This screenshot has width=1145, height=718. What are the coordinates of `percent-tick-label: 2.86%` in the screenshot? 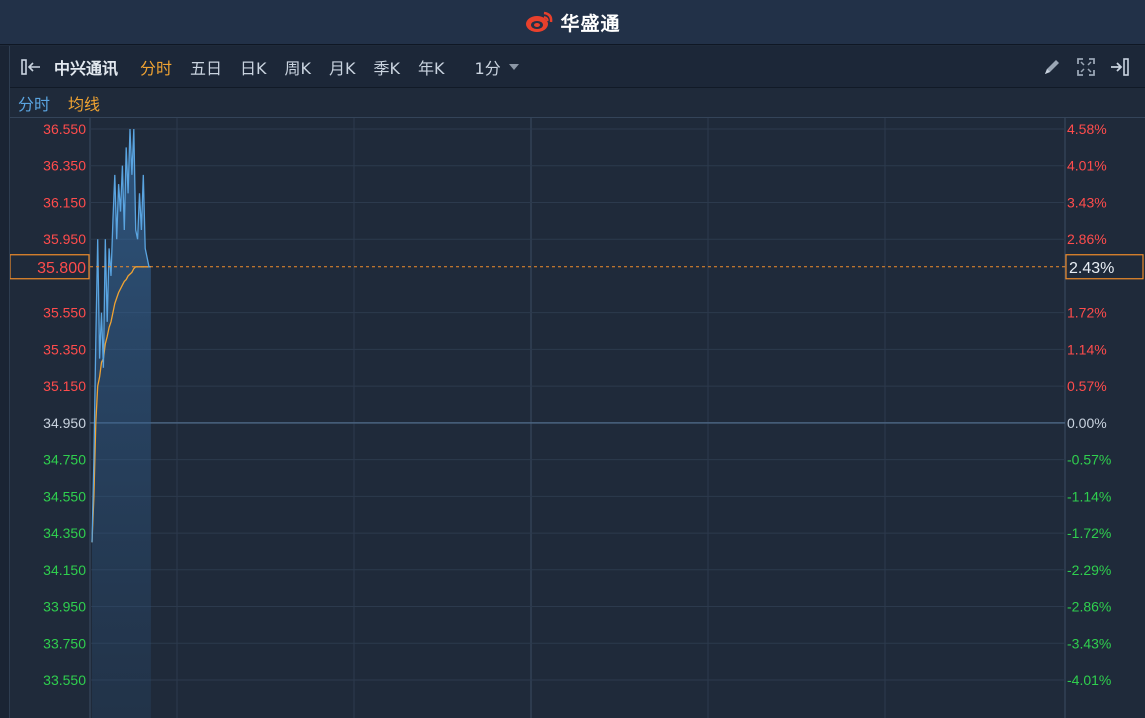 It's located at (1087, 239).